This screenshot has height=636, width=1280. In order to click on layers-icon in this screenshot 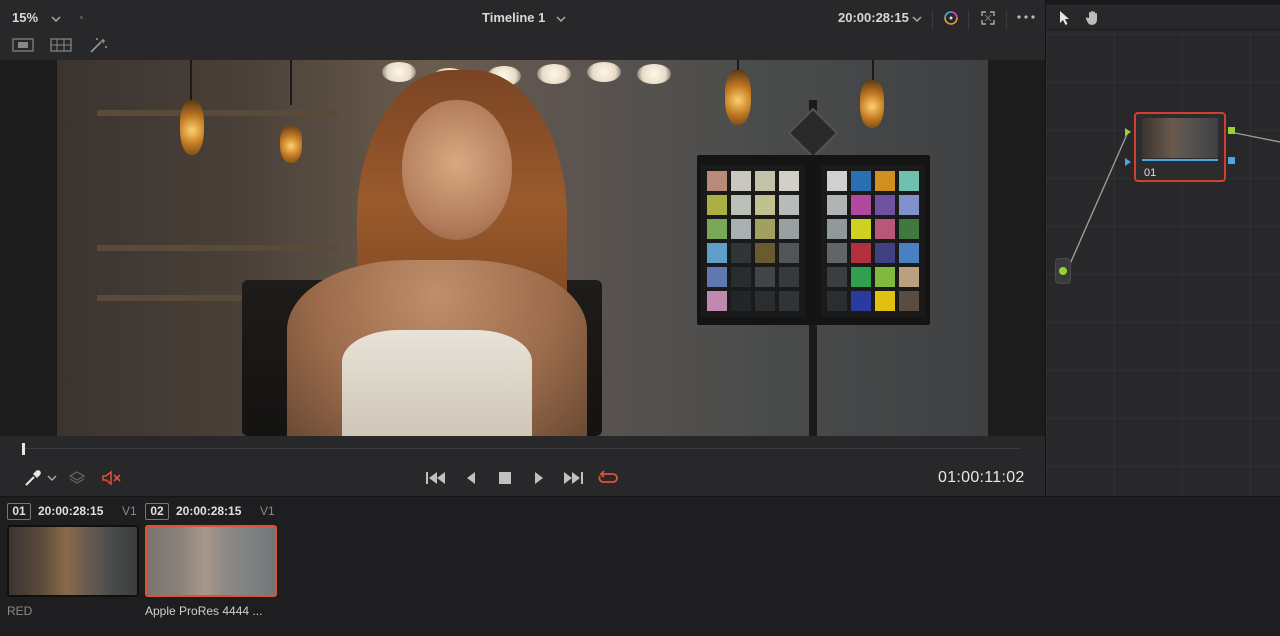, I will do `click(77, 478)`.